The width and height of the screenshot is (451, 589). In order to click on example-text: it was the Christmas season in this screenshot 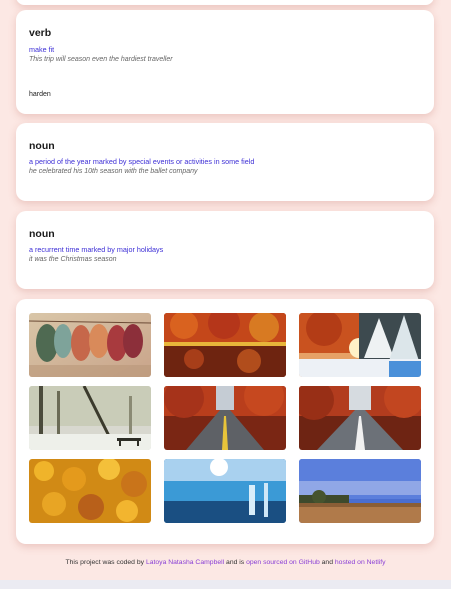, I will do `click(73, 259)`.